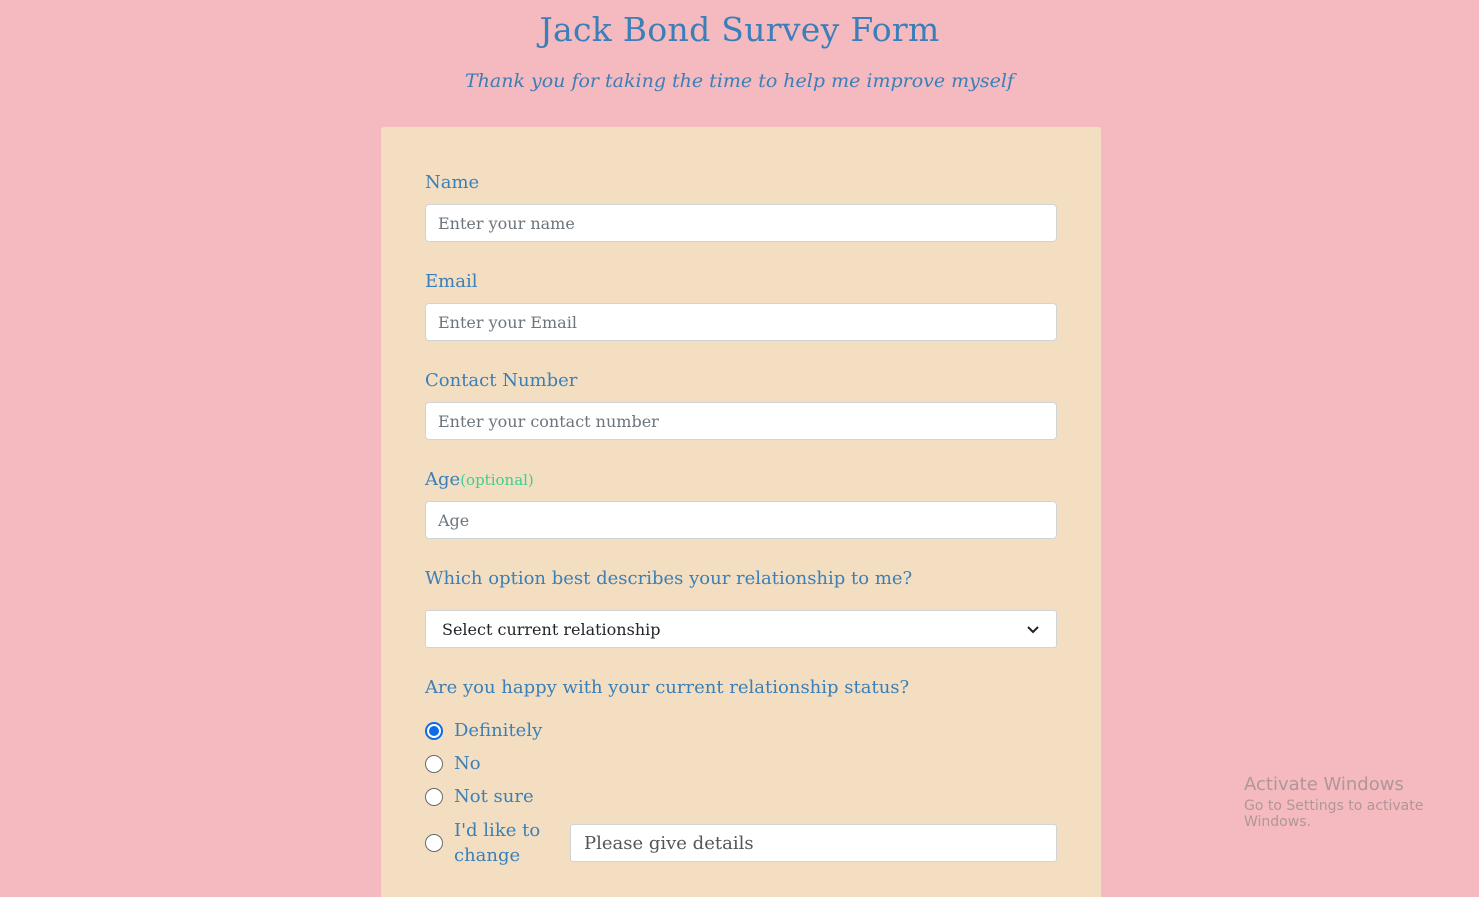  I want to click on contact-number-label: Contact Number, so click(501, 380).